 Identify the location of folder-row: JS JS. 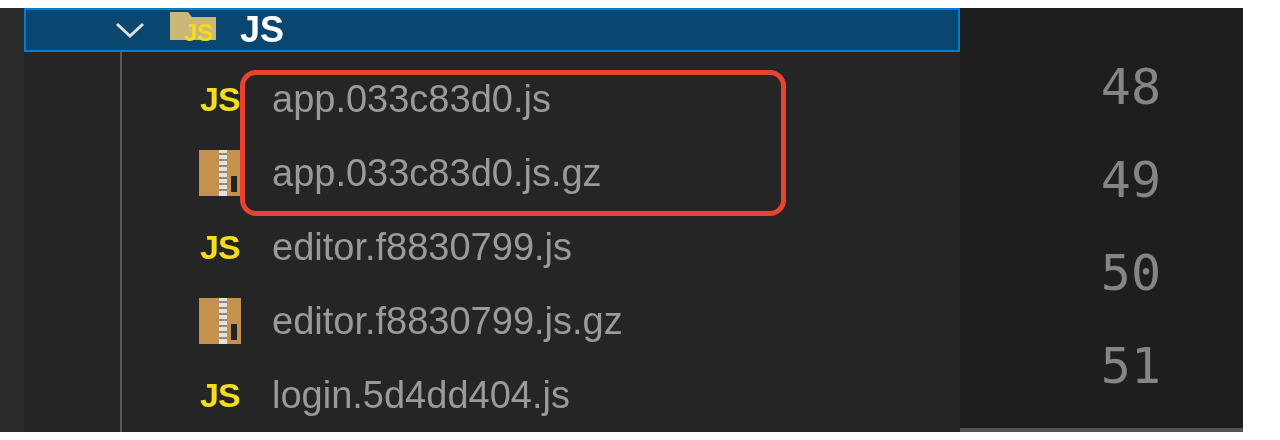
(492, 30).